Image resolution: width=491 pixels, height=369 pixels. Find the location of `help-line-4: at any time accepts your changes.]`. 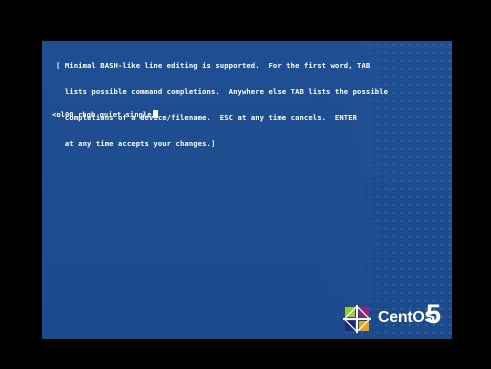

help-line-4: at any time accepts your changes.] is located at coordinates (136, 143).